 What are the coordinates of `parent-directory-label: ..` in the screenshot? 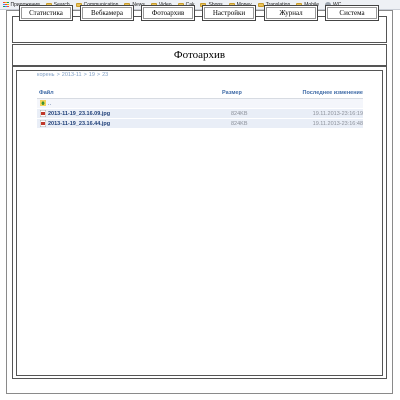 It's located at (50, 104).